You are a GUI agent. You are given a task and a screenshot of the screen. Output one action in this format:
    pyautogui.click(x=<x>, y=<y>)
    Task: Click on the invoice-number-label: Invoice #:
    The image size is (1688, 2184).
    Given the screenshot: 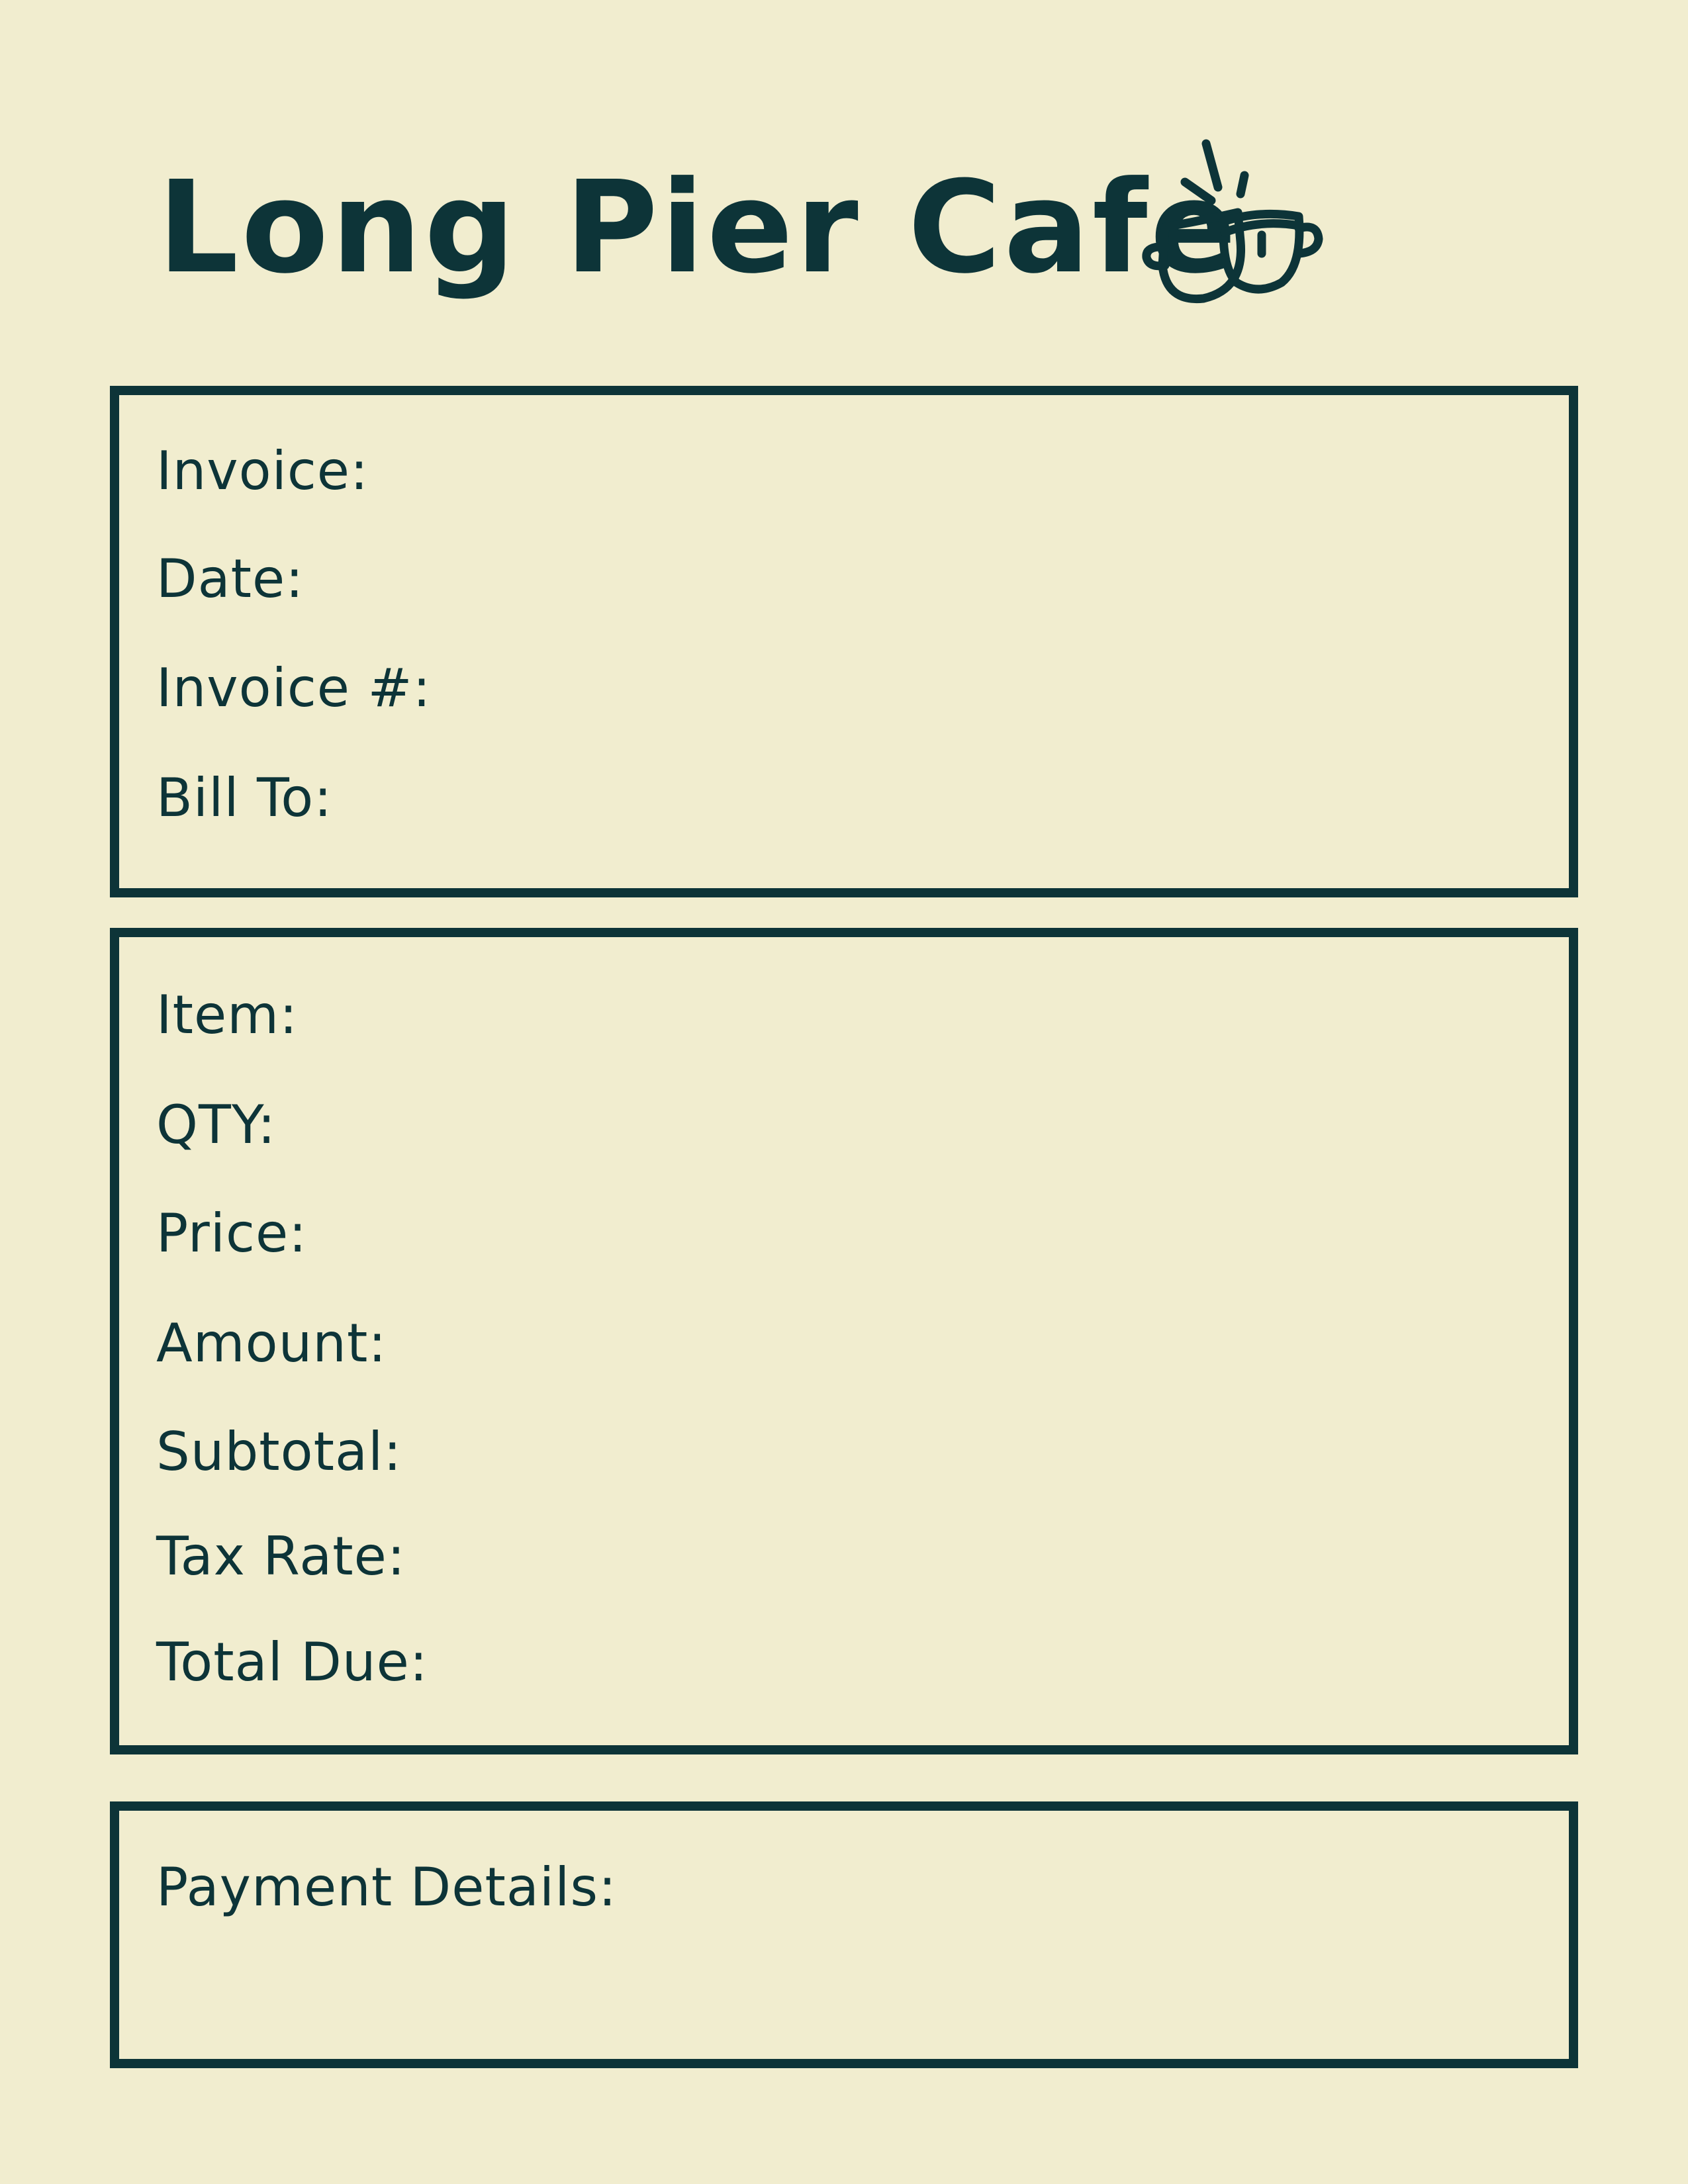 What is the action you would take?
    pyautogui.click(x=294, y=688)
    